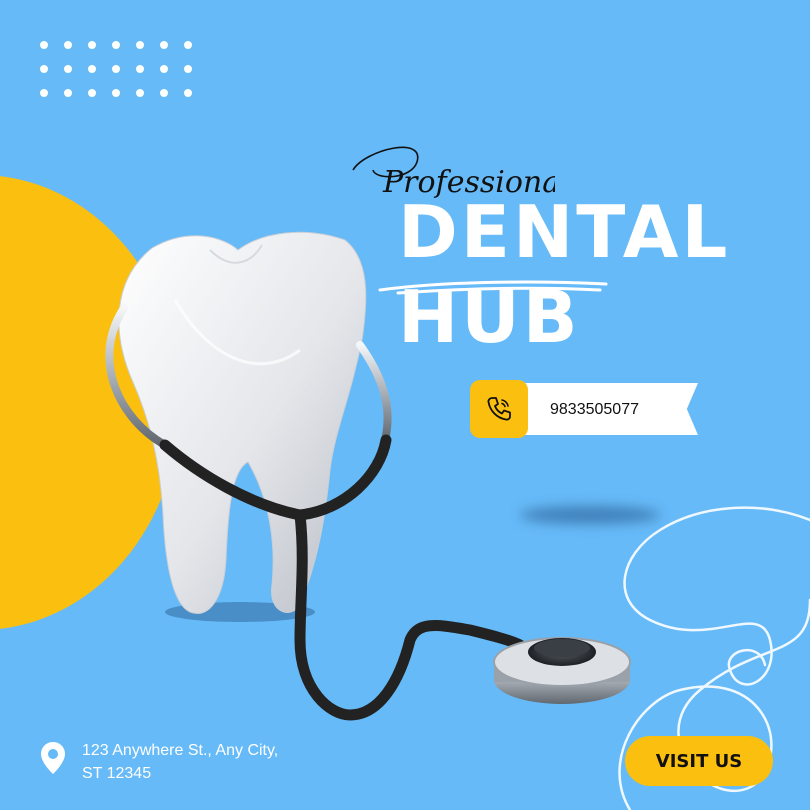  Describe the element at coordinates (594, 409) in the screenshot. I see `phone-number: 9833505077` at that location.